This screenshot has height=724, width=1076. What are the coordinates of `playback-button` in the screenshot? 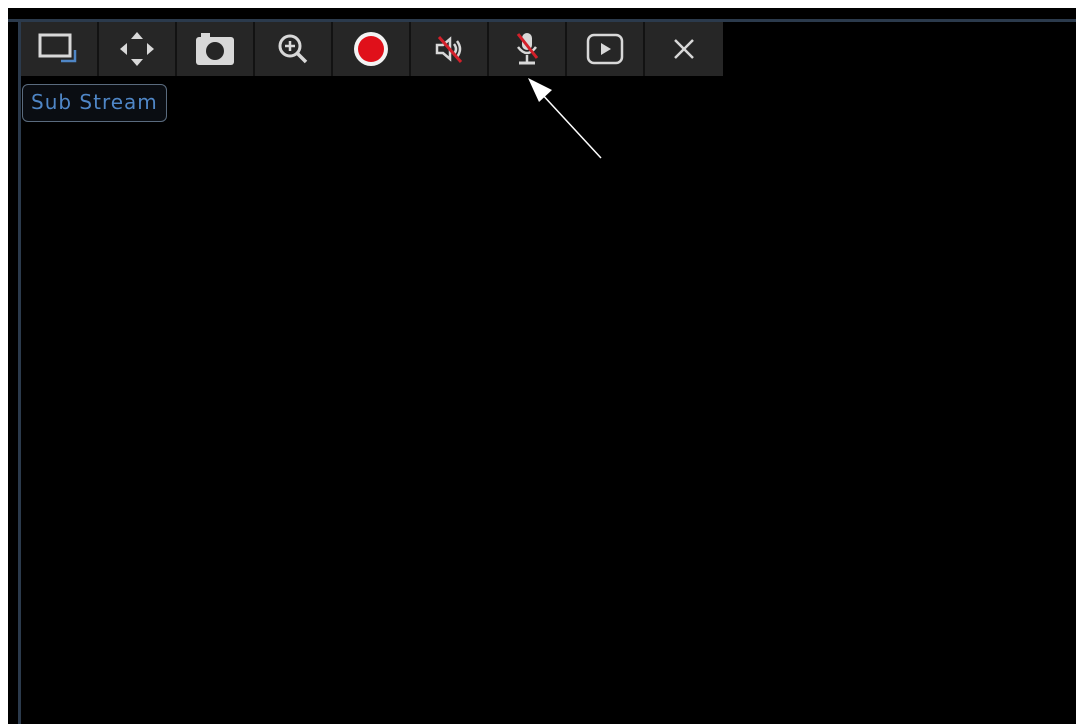 It's located at (606, 49).